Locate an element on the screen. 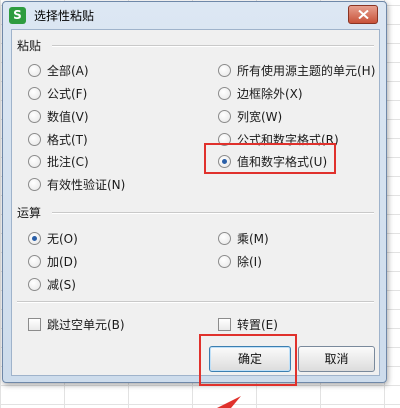 The height and width of the screenshot is (408, 400). paste-option-values: 数值(V) is located at coordinates (58, 116).